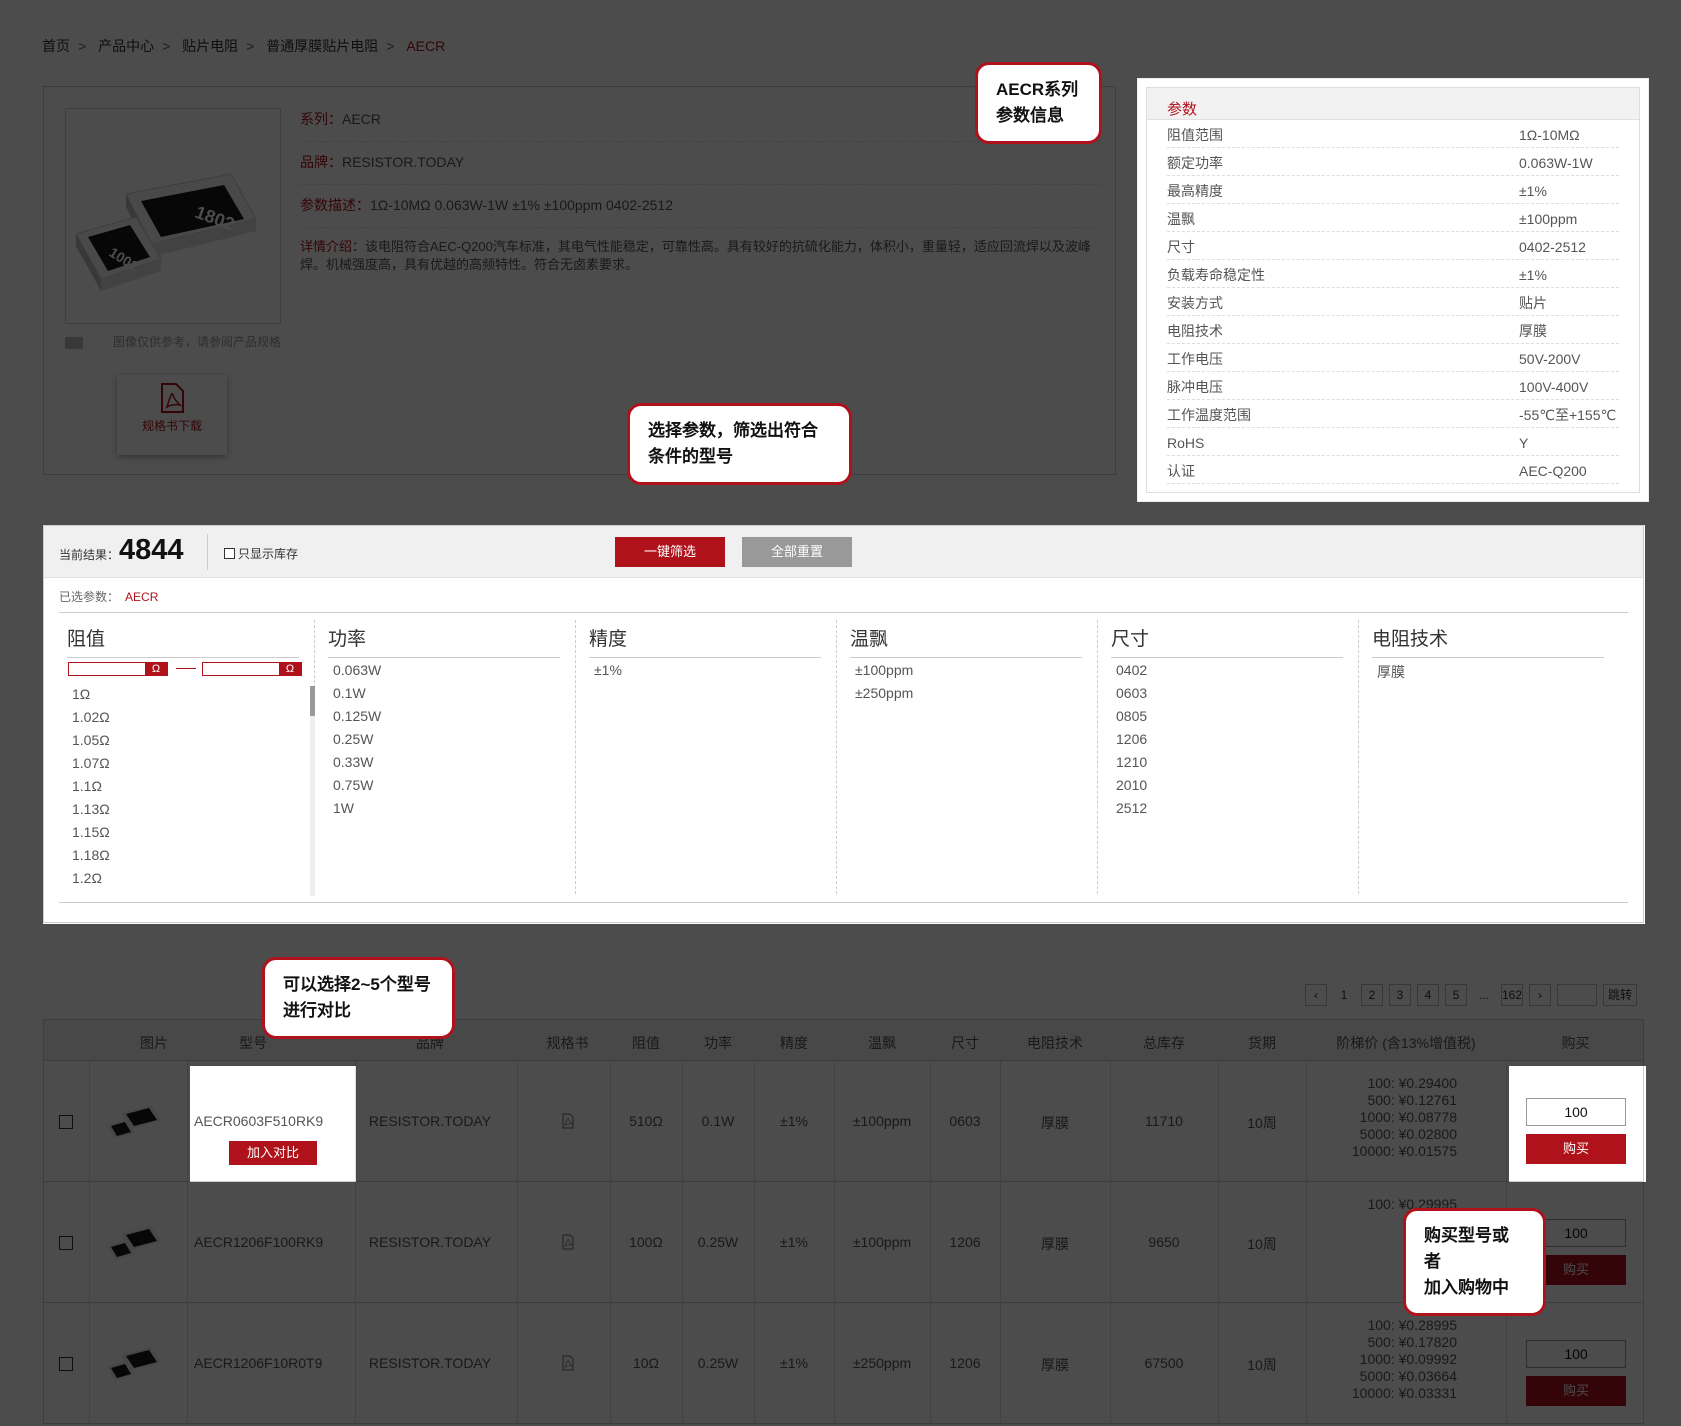 The height and width of the screenshot is (1426, 1681). I want to click on filter-option: 0.1W, so click(357, 696).